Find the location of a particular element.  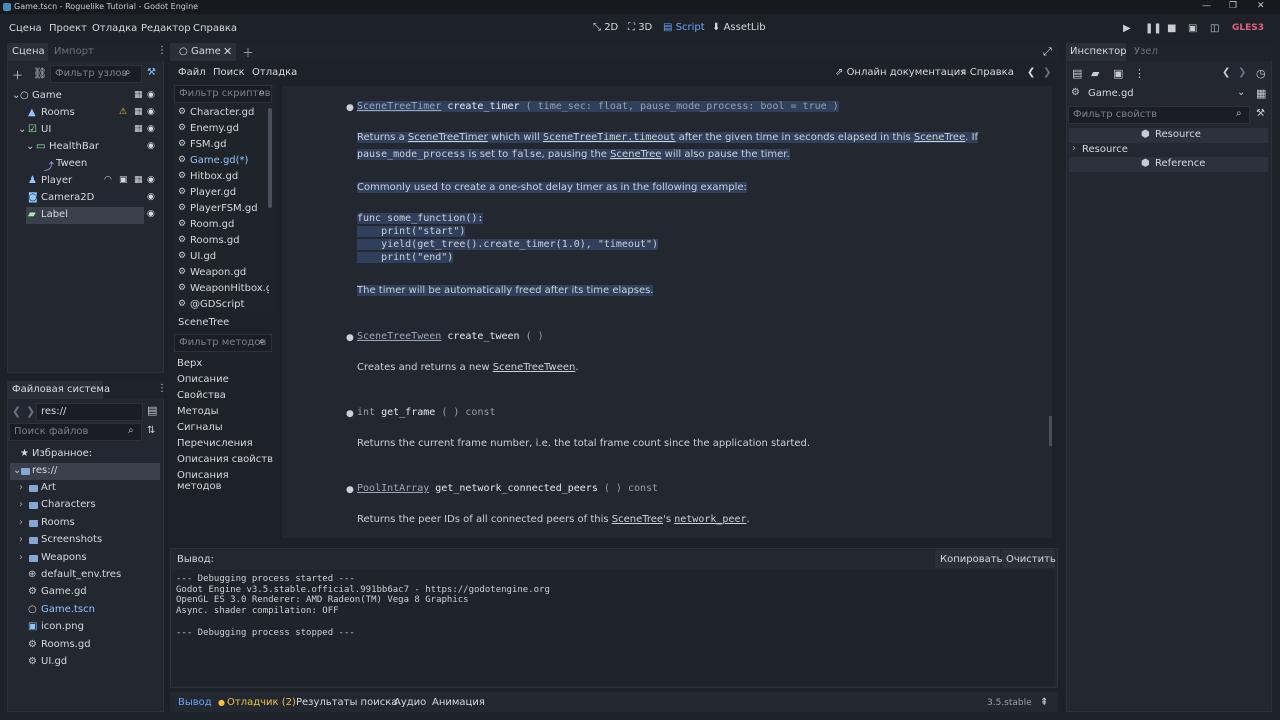

tree-node-healthbar: ⌄ ▭ HealthBar ◉ is located at coordinates (90, 147).